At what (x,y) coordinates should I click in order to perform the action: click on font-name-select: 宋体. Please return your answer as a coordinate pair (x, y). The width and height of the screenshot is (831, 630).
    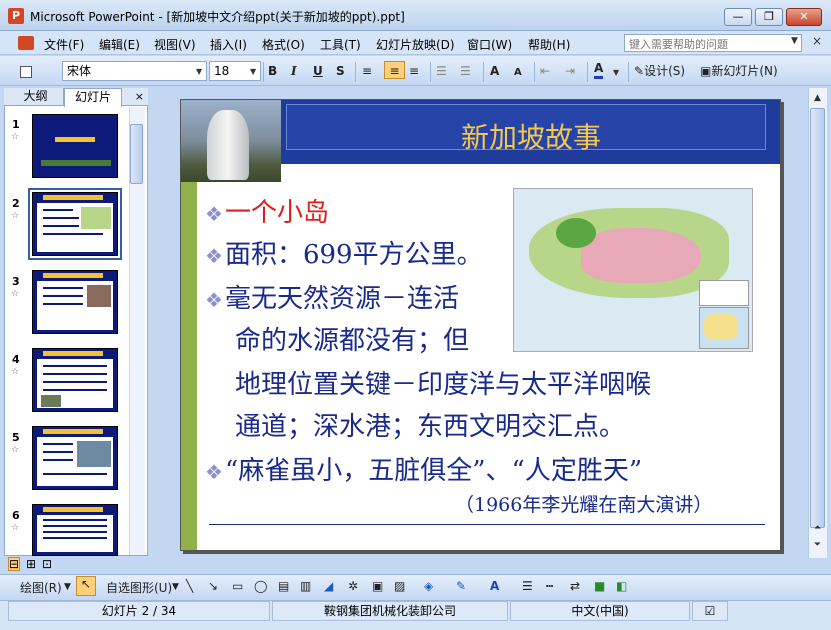
    Looking at the image, I should click on (134, 71).